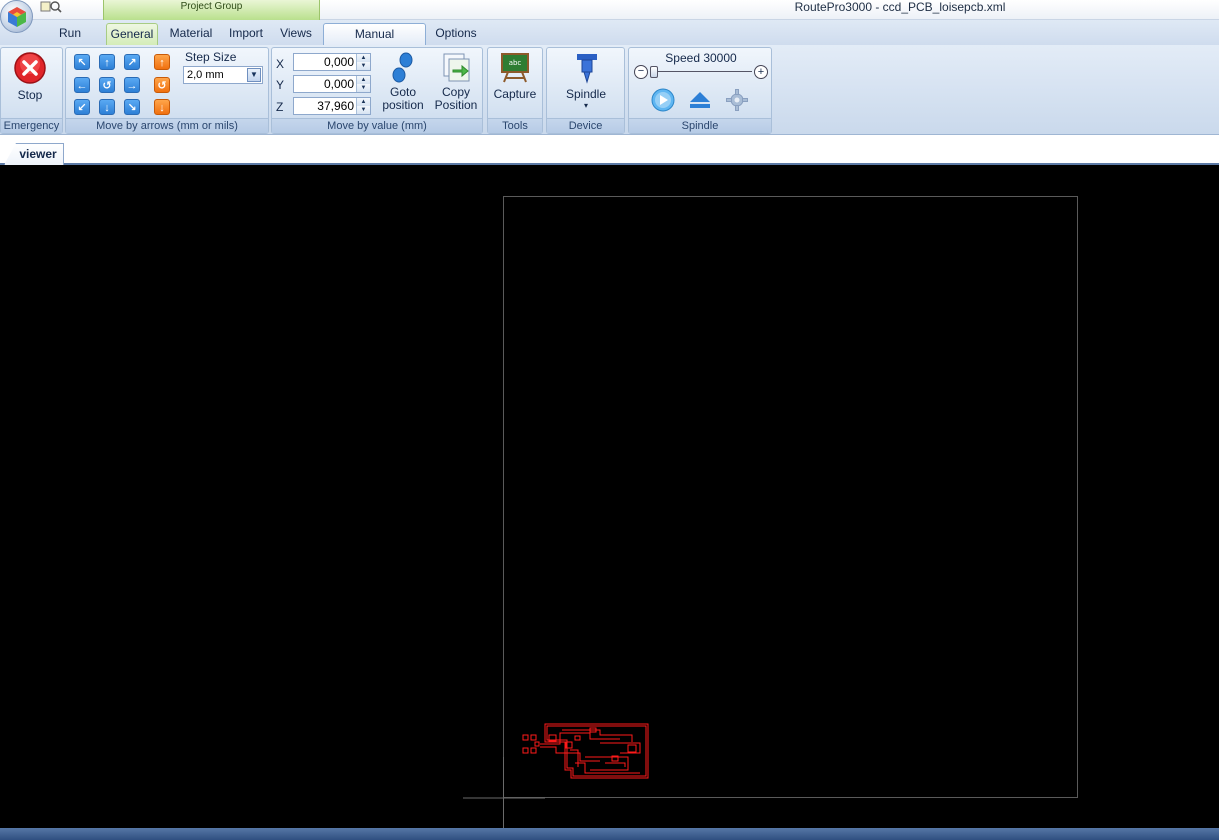  What do you see at coordinates (456, 105) in the screenshot?
I see `copy-line2: Position` at bounding box center [456, 105].